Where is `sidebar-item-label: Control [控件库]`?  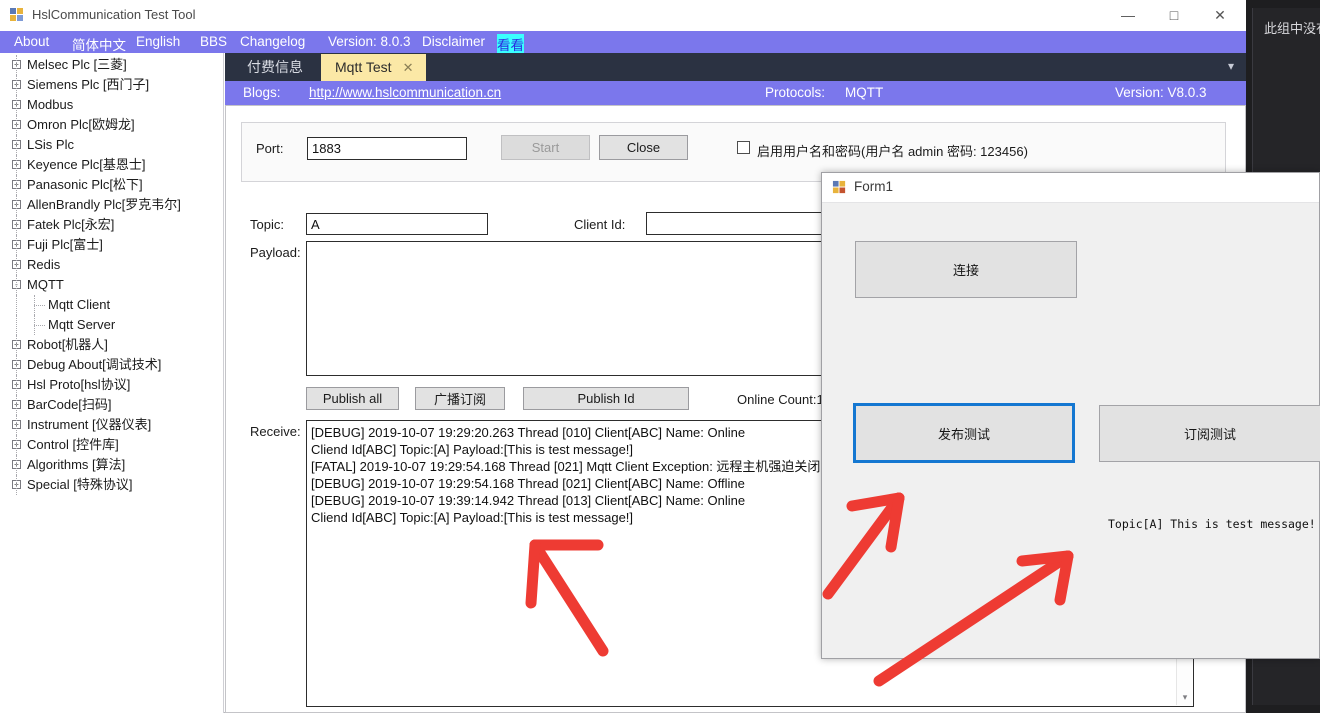
sidebar-item-label: Control [控件库] is located at coordinates (73, 444).